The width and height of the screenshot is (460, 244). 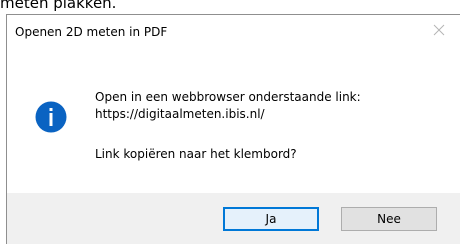 What do you see at coordinates (58, 6) in the screenshot?
I see `background-document-text: meten plakken.` at bounding box center [58, 6].